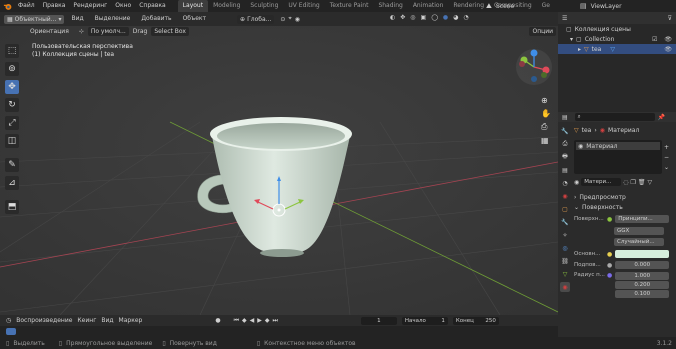  I want to click on remove-slot-icon: −, so click(666, 157).